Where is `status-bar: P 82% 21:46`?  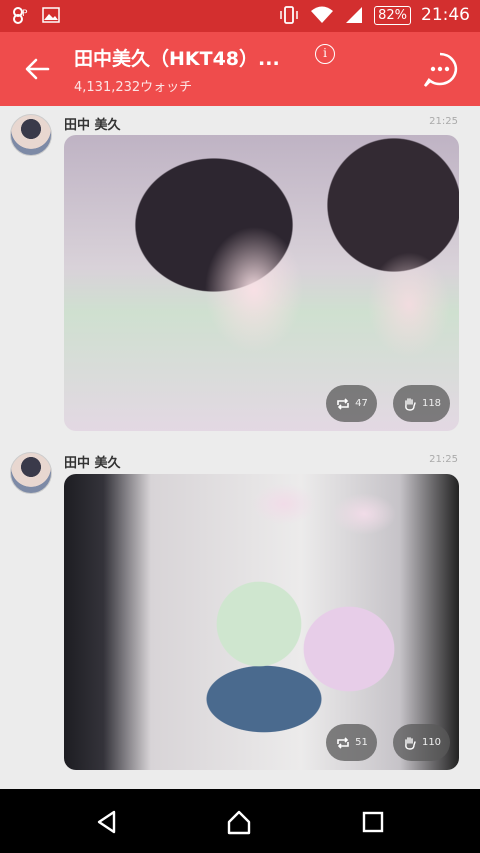
status-bar: P 82% 21:46 is located at coordinates (240, 16).